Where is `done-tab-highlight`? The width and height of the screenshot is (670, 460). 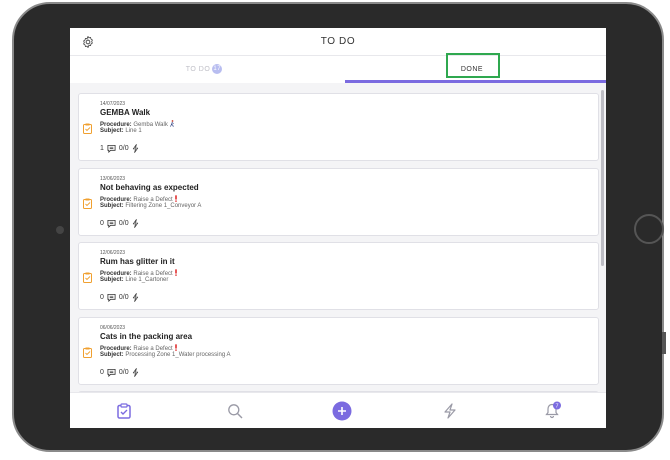 done-tab-highlight is located at coordinates (473, 65).